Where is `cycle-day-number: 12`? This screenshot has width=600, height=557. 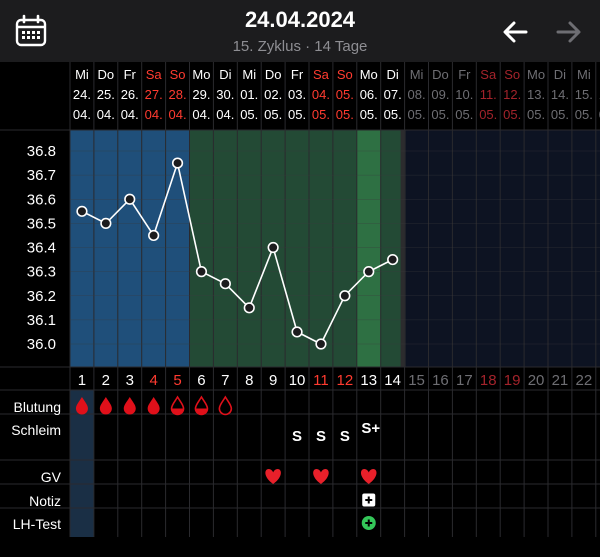 cycle-day-number: 12 is located at coordinates (345, 380).